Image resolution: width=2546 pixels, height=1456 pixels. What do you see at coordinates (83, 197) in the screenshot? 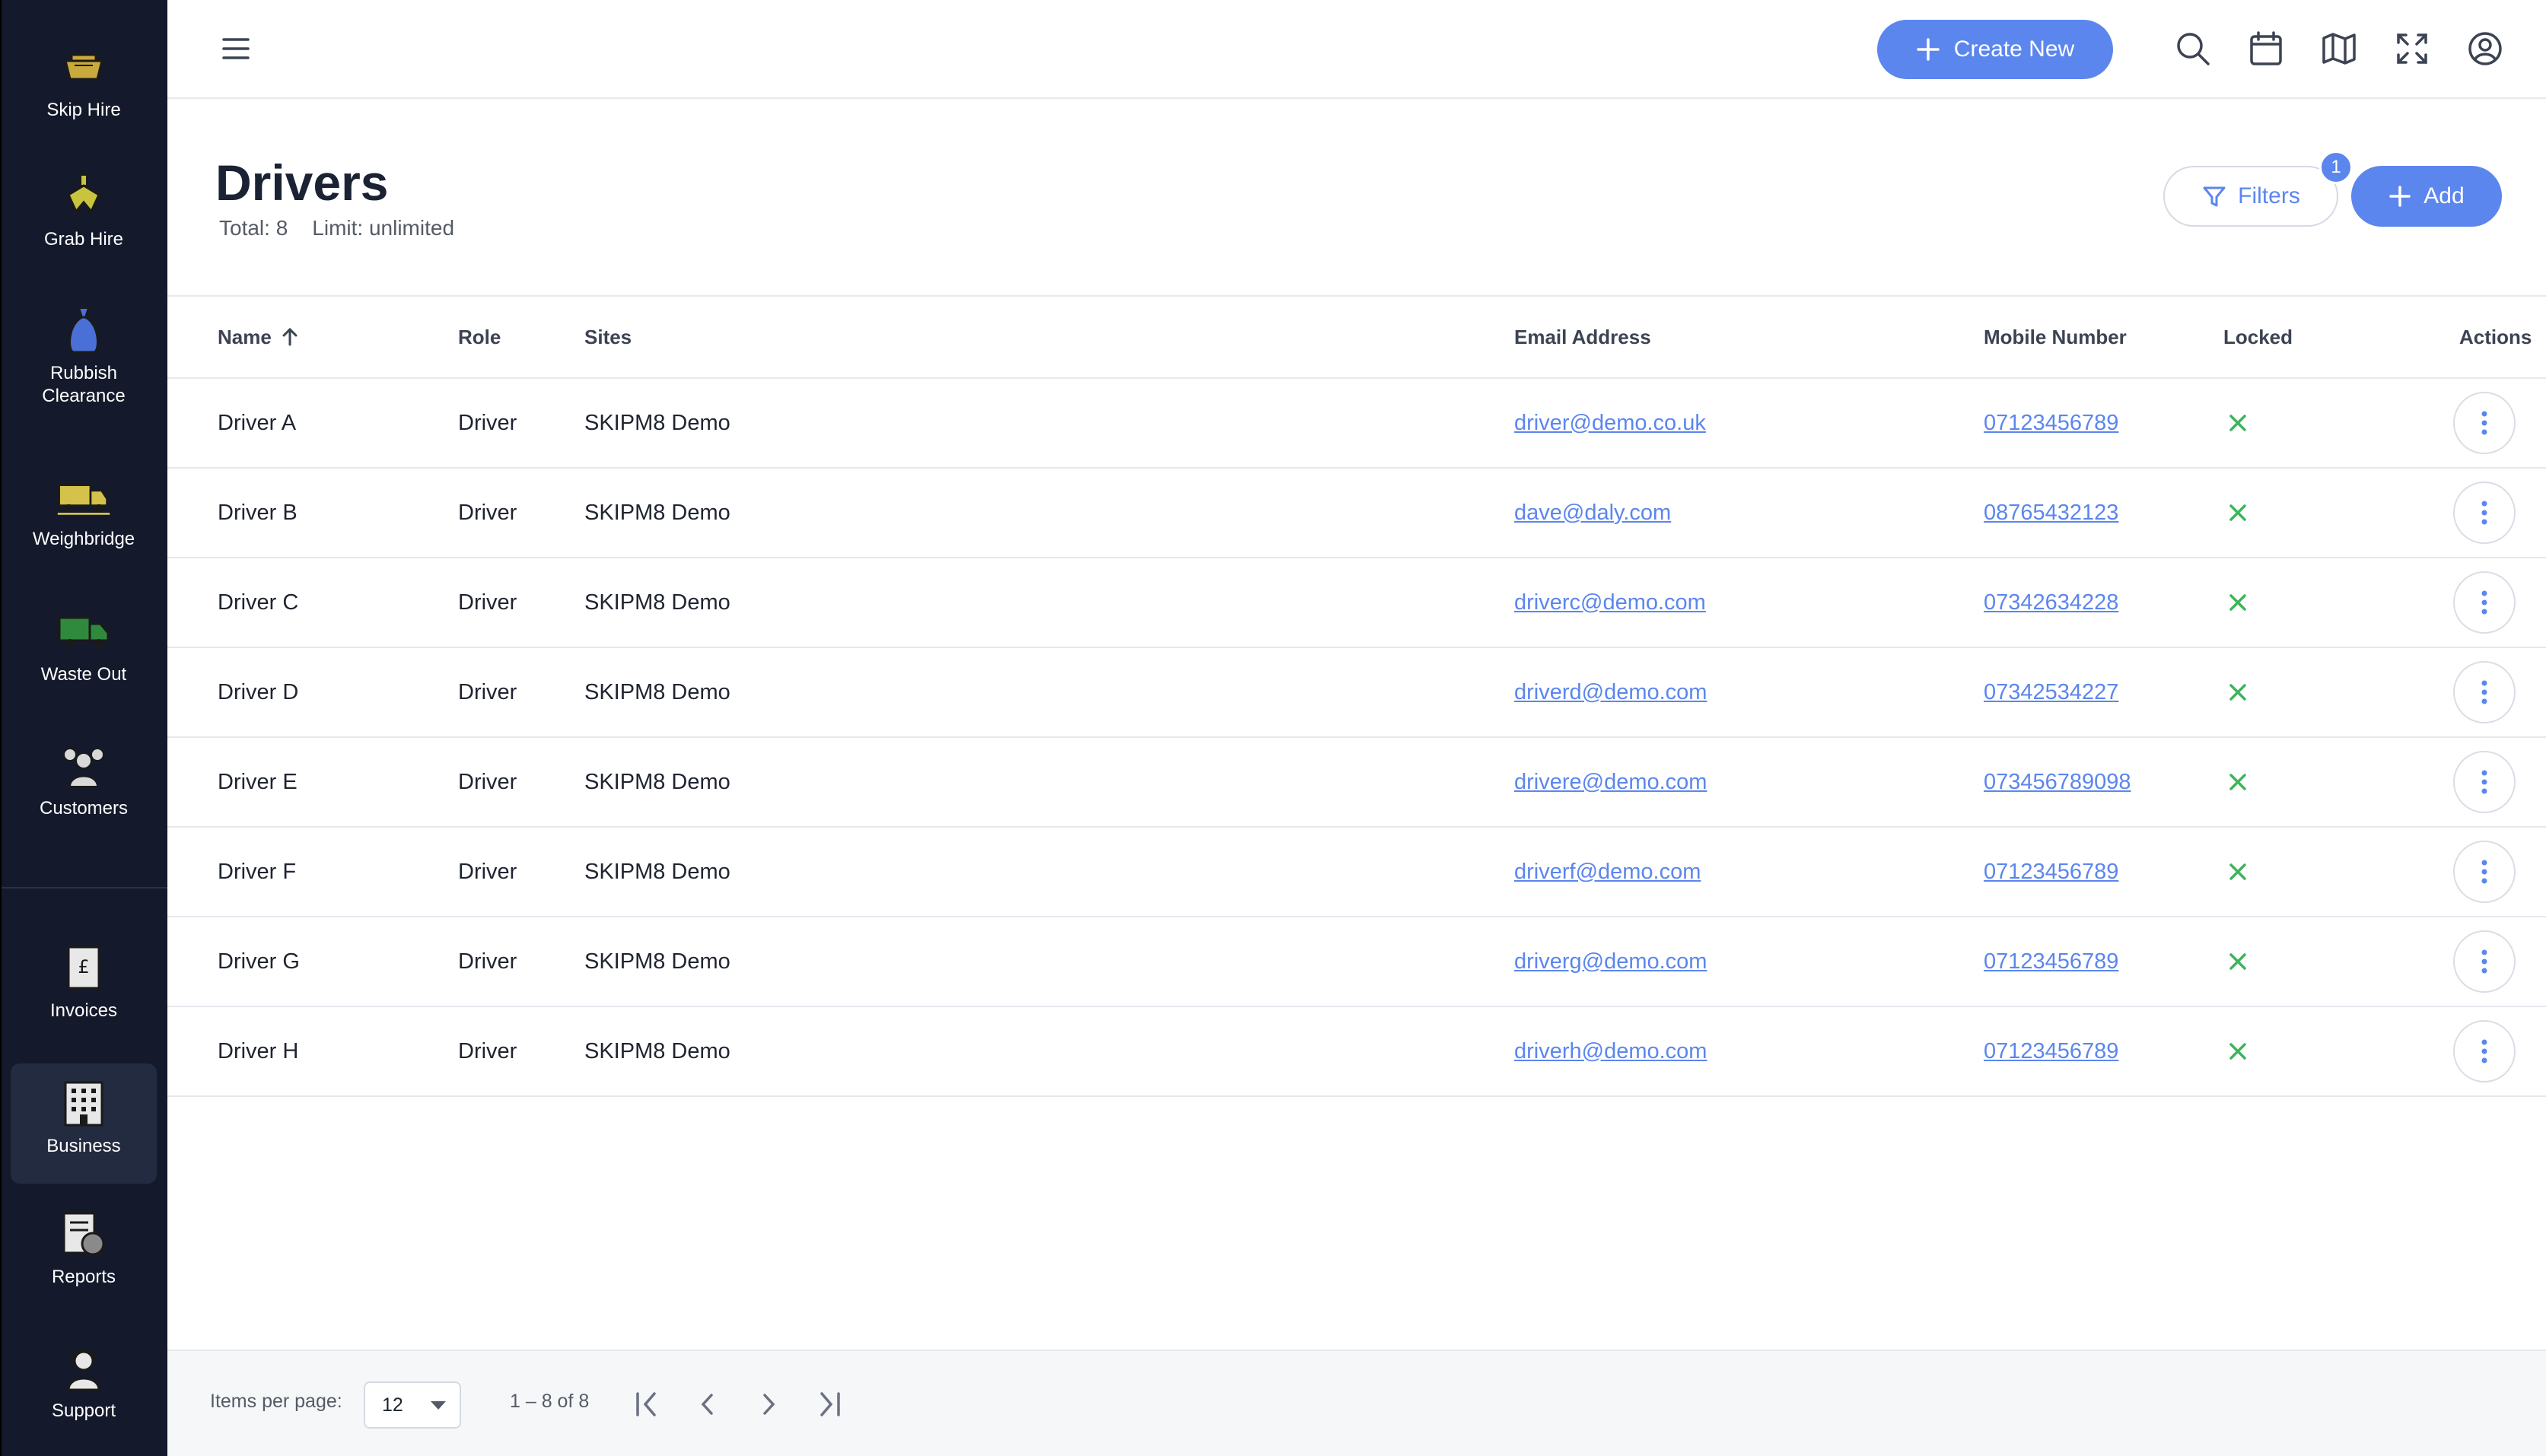
I see `grab-icon` at bounding box center [83, 197].